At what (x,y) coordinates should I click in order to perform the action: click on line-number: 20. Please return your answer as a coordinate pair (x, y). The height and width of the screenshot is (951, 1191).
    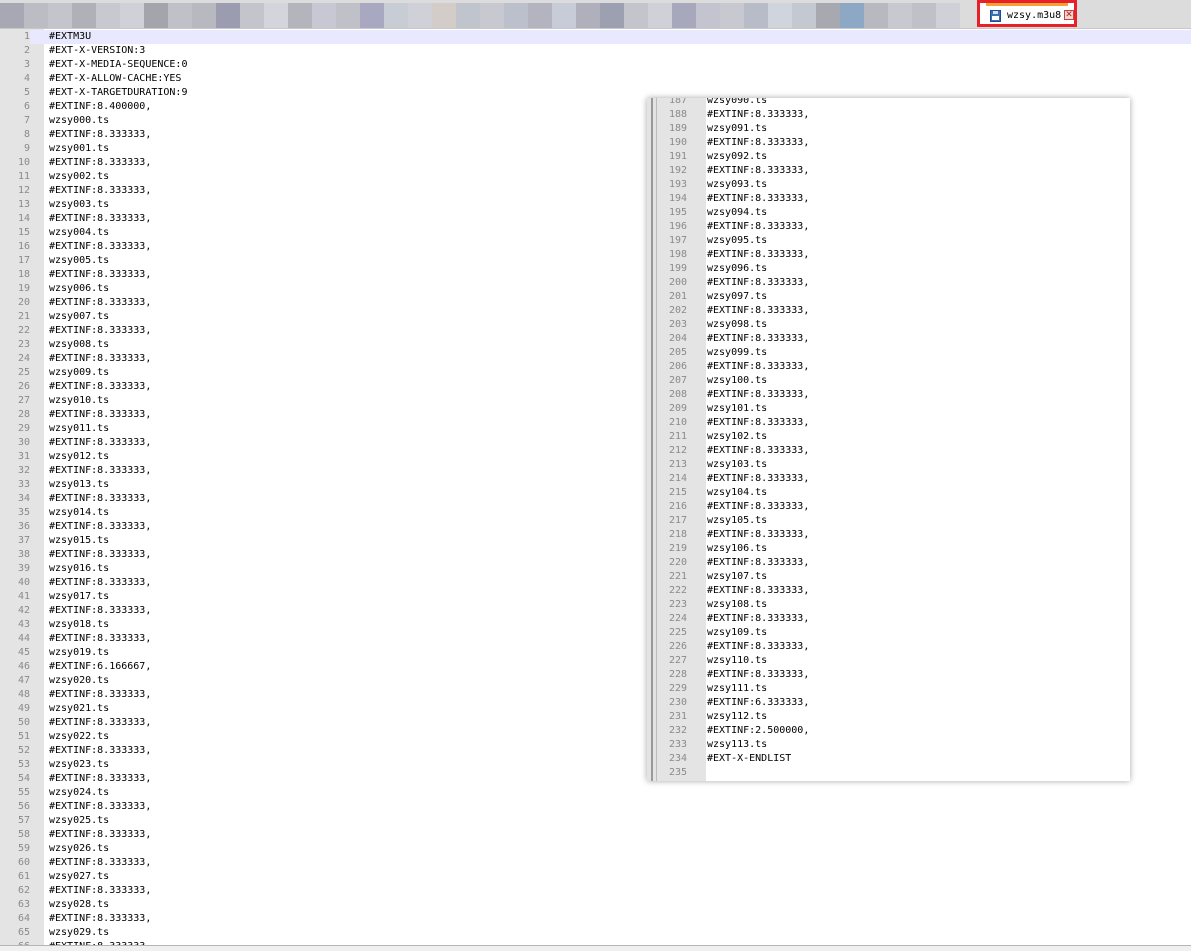
    Looking at the image, I should click on (23, 302).